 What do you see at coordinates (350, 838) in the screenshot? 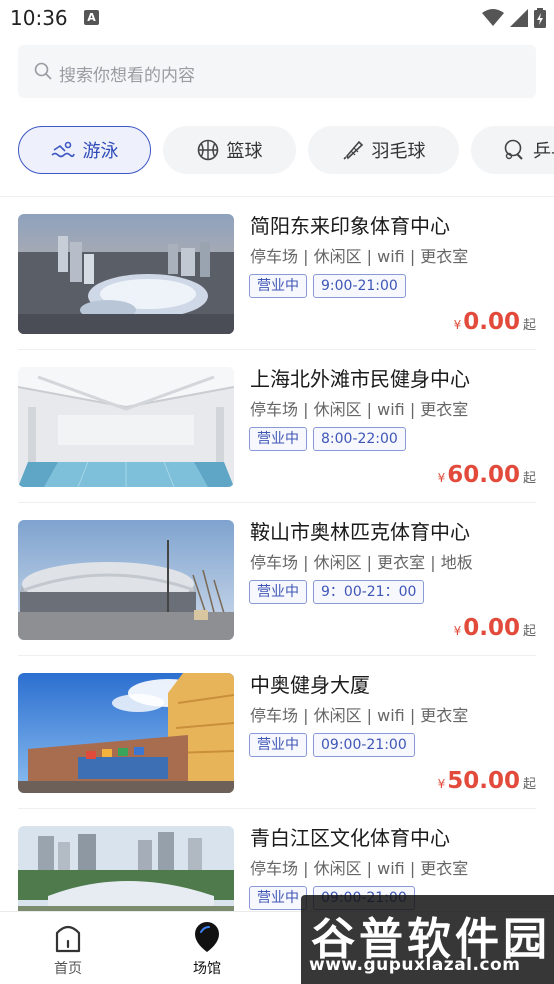
I see `venue-name: 青白江区文化体育中心` at bounding box center [350, 838].